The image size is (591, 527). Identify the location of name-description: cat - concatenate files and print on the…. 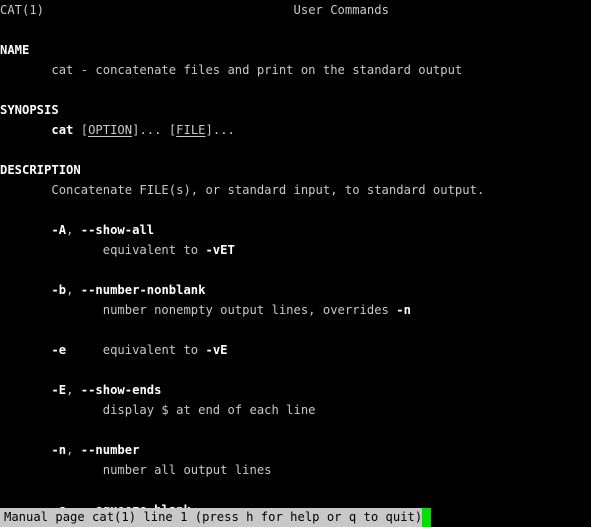
(257, 70).